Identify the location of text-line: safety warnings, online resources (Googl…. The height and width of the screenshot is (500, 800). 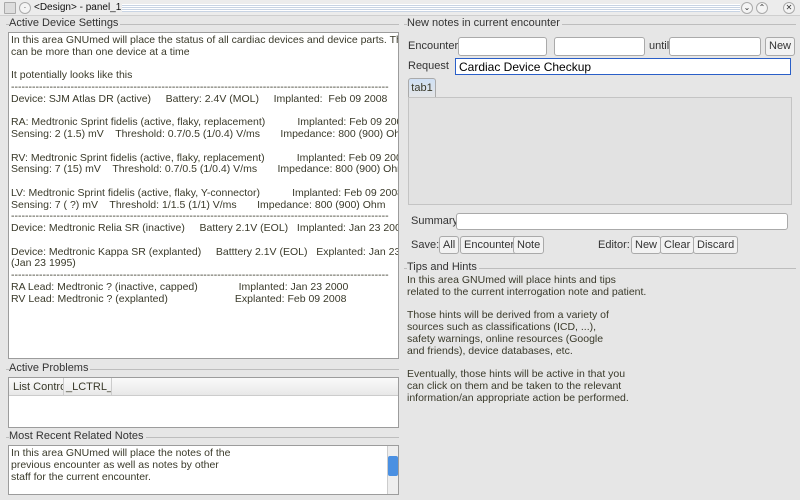
(505, 338).